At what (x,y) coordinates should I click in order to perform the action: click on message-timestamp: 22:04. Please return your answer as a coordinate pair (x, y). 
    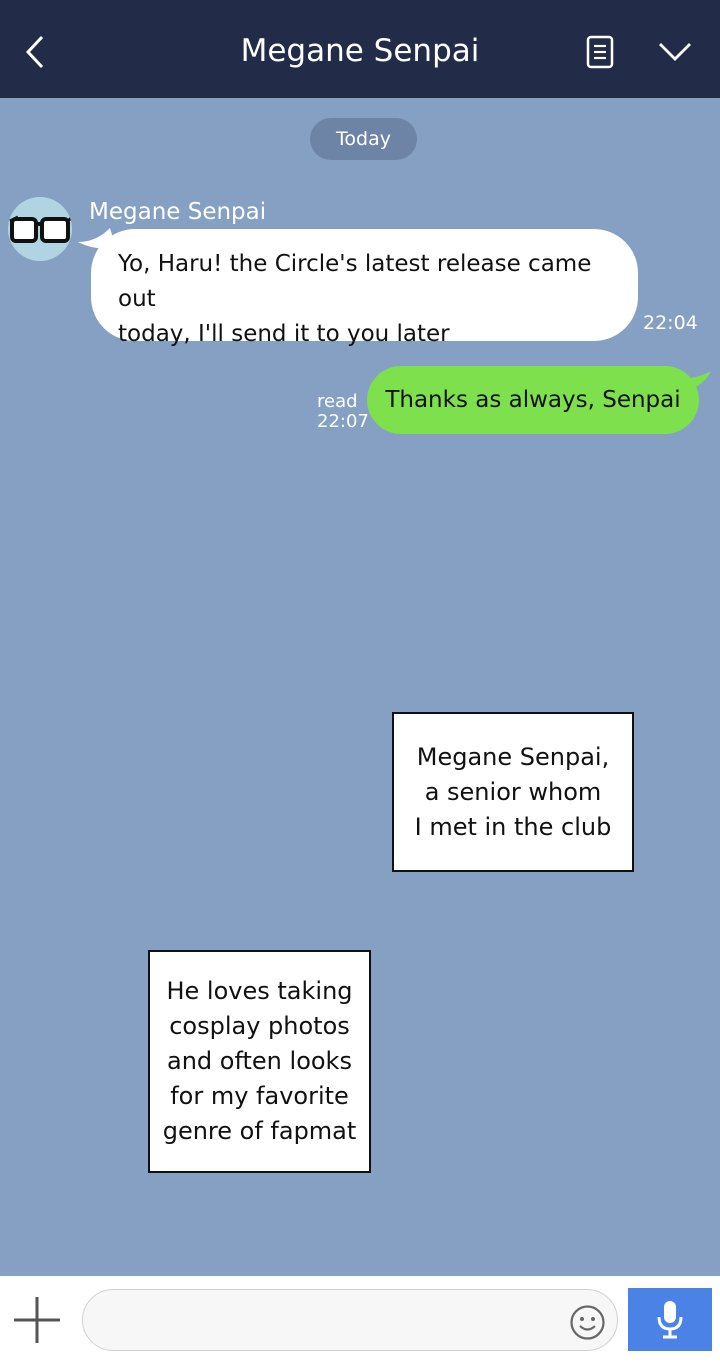
    Looking at the image, I should click on (670, 323).